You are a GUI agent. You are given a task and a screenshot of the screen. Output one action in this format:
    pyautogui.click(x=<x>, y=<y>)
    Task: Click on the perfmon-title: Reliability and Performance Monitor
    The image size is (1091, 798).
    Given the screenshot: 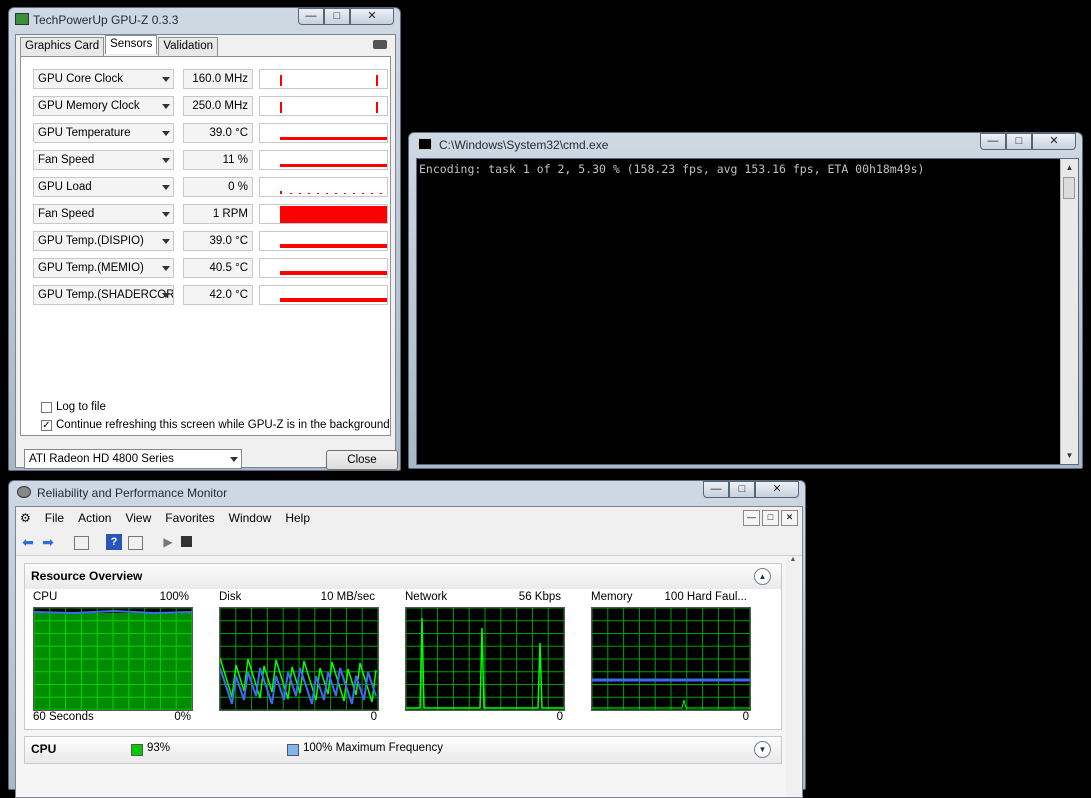 What is the action you would take?
    pyautogui.click(x=132, y=493)
    